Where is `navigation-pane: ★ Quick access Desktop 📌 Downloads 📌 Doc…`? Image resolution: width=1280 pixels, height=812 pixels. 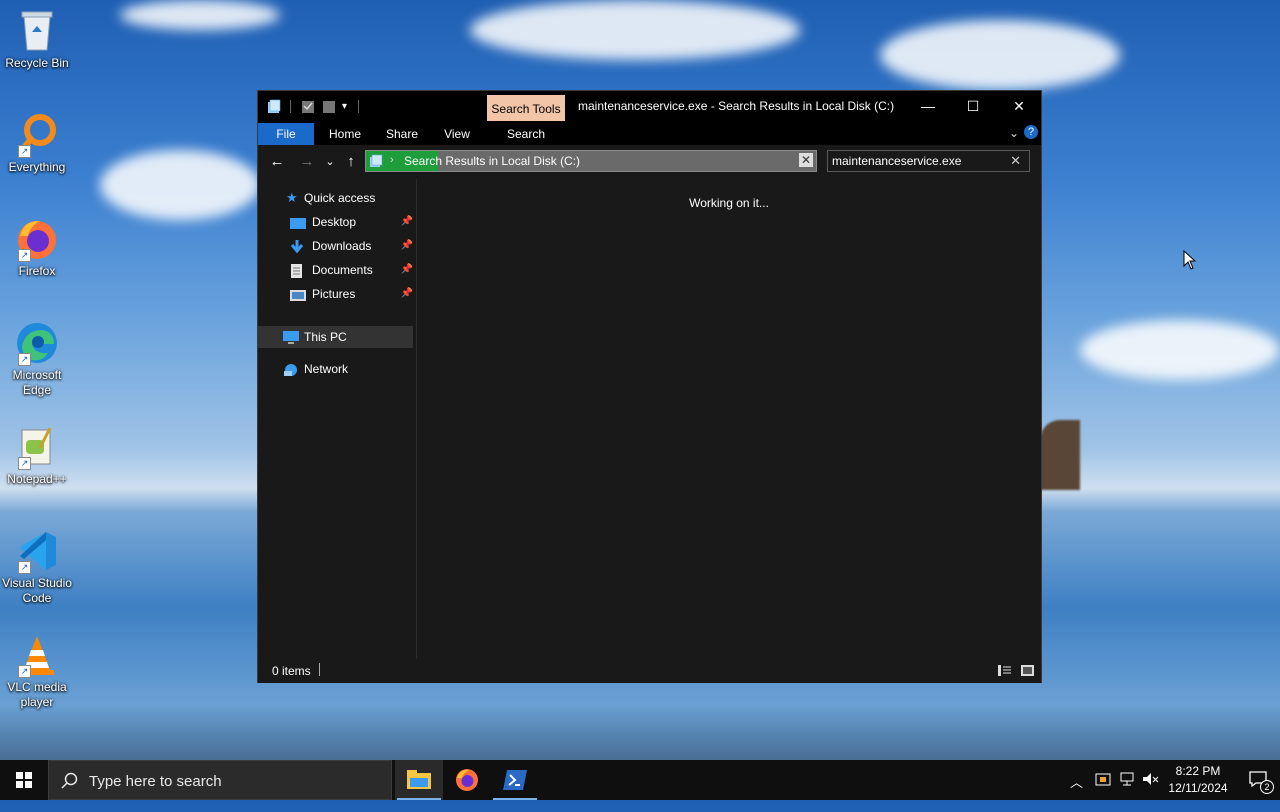 navigation-pane: ★ Quick access Desktop 📌 Downloads 📌 Doc… is located at coordinates (337, 419).